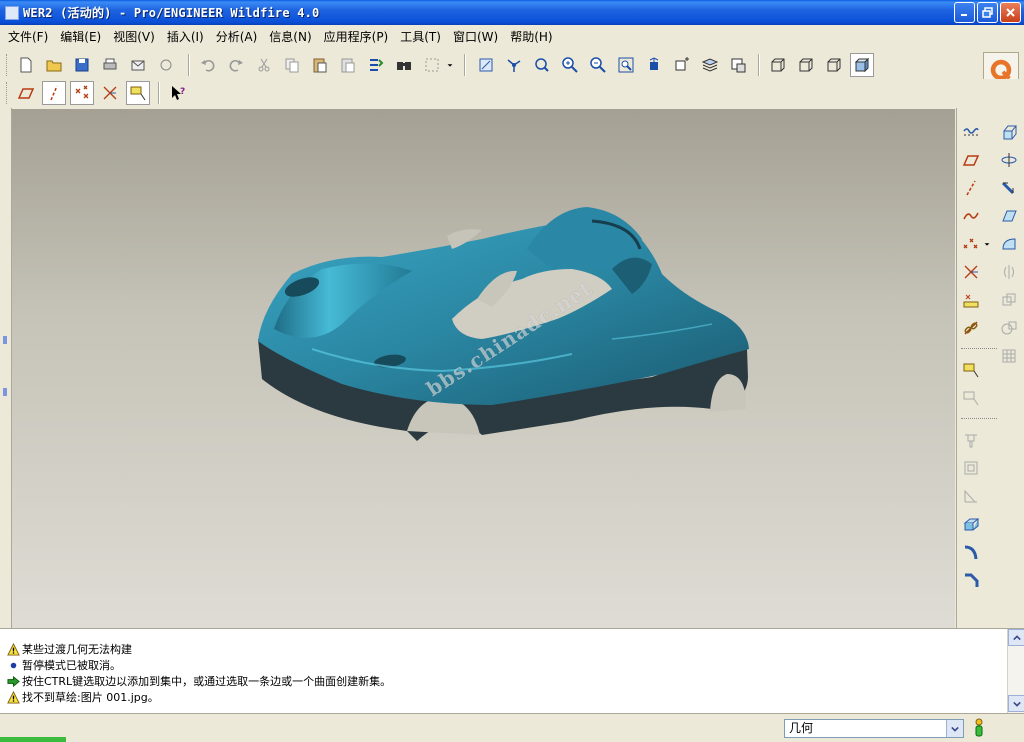 Image resolution: width=1024 pixels, height=742 pixels. Describe the element at coordinates (1016, 703) in the screenshot. I see `scroll-down-icon` at that location.